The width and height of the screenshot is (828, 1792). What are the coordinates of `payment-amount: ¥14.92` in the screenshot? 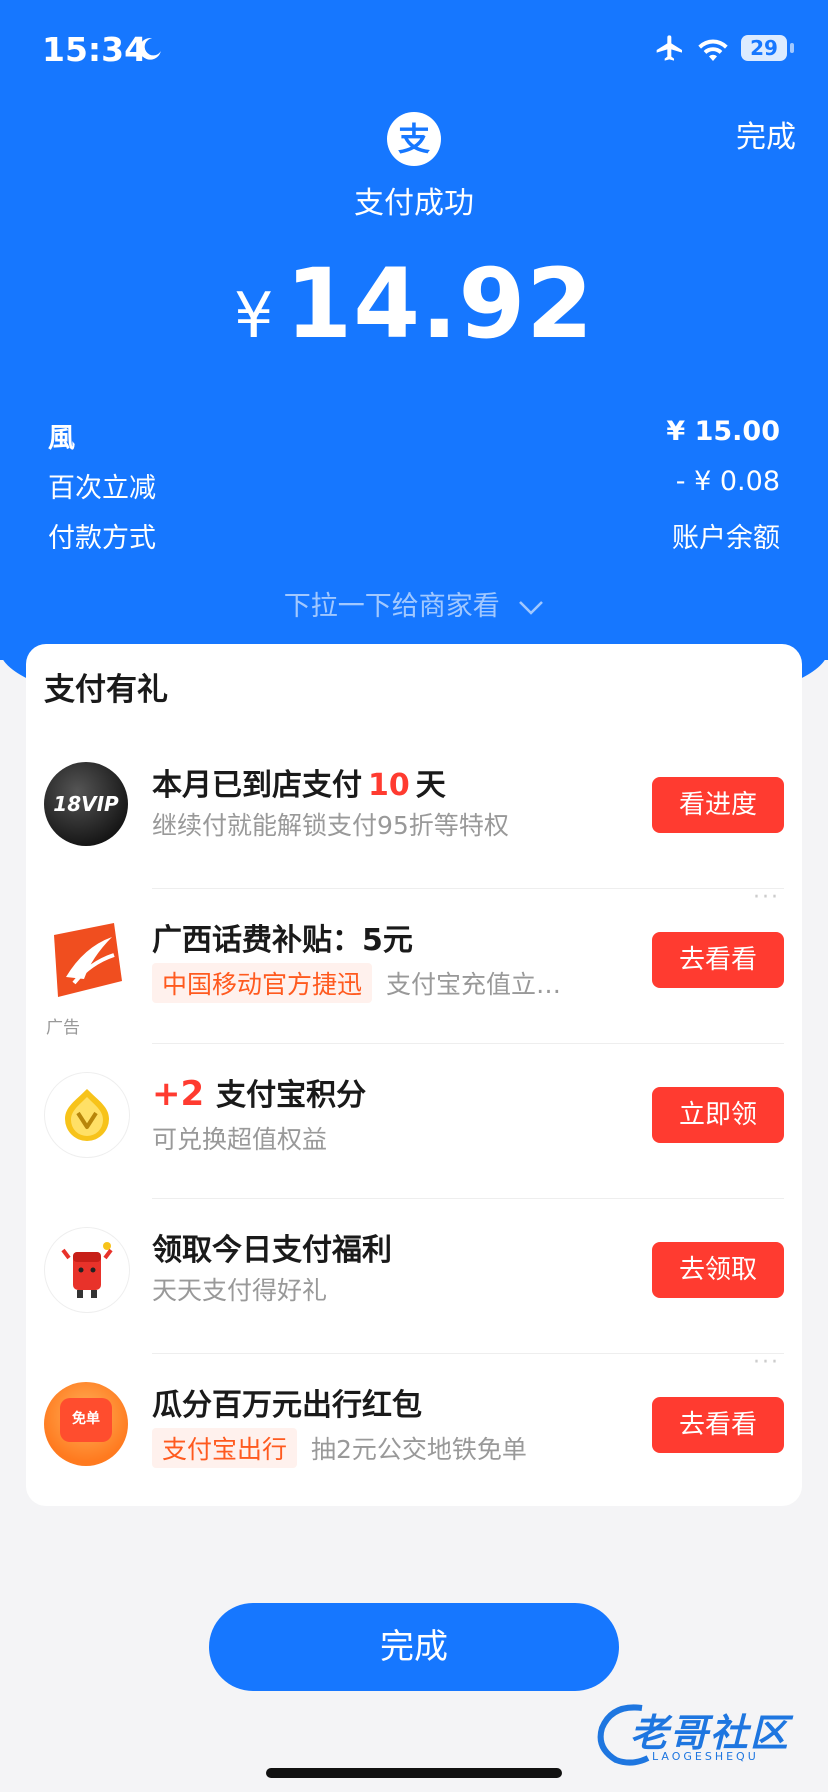 It's located at (414, 304).